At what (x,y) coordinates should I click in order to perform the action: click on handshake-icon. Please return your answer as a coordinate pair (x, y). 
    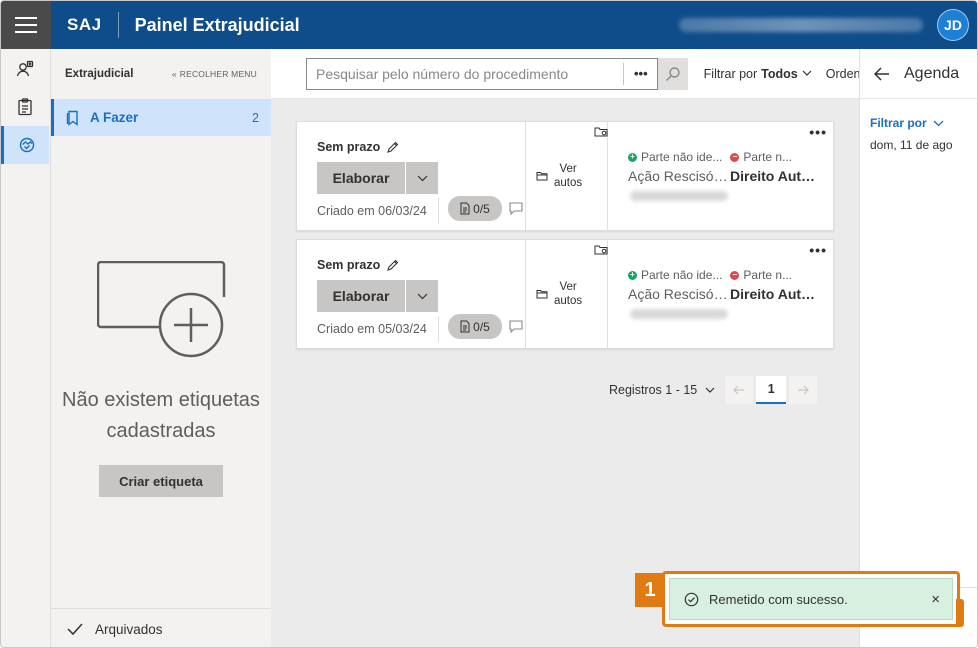
    Looking at the image, I should click on (26, 145).